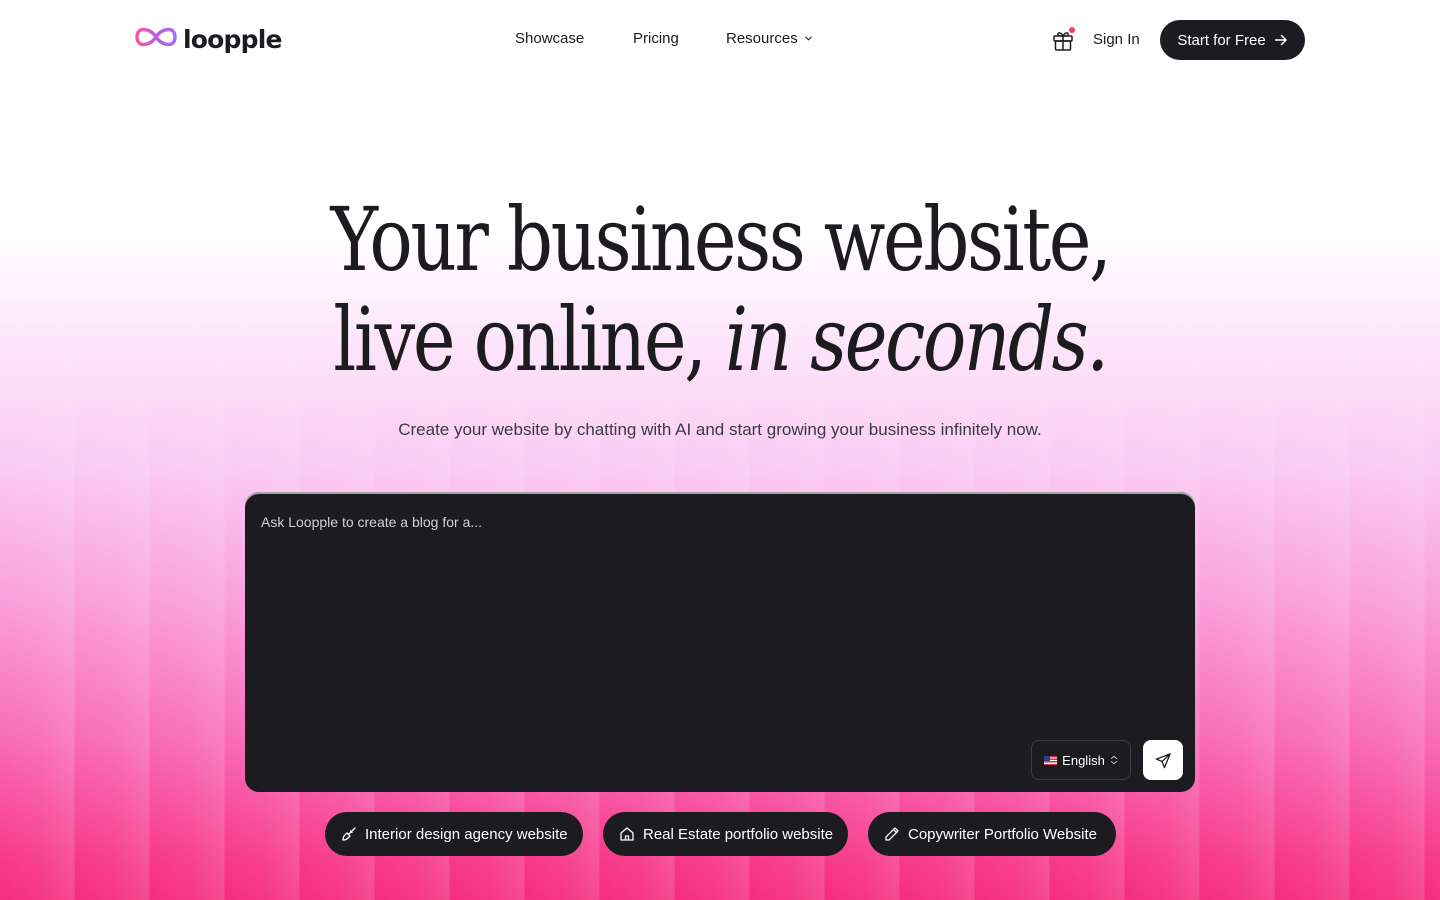 The image size is (1440, 900). I want to click on start-for-free-button: Start for Free, so click(1232, 40).